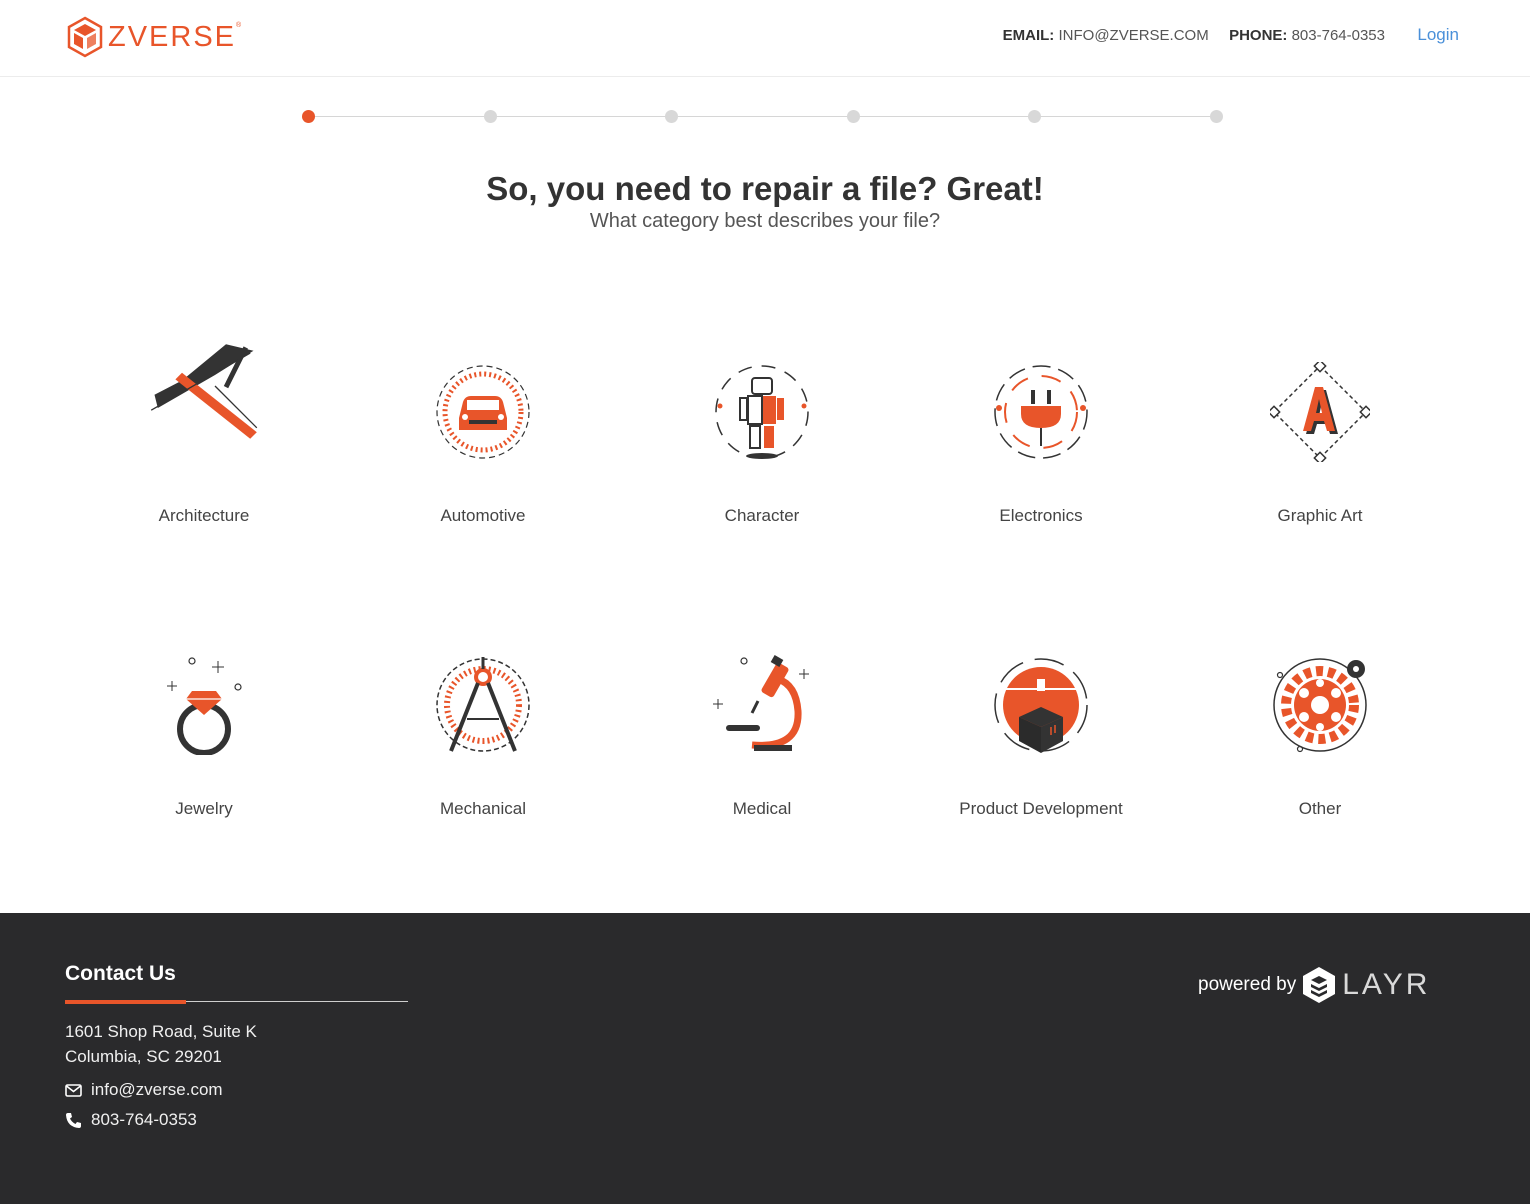 The image size is (1530, 1204). I want to click on category-label: Electronics, so click(1041, 515).